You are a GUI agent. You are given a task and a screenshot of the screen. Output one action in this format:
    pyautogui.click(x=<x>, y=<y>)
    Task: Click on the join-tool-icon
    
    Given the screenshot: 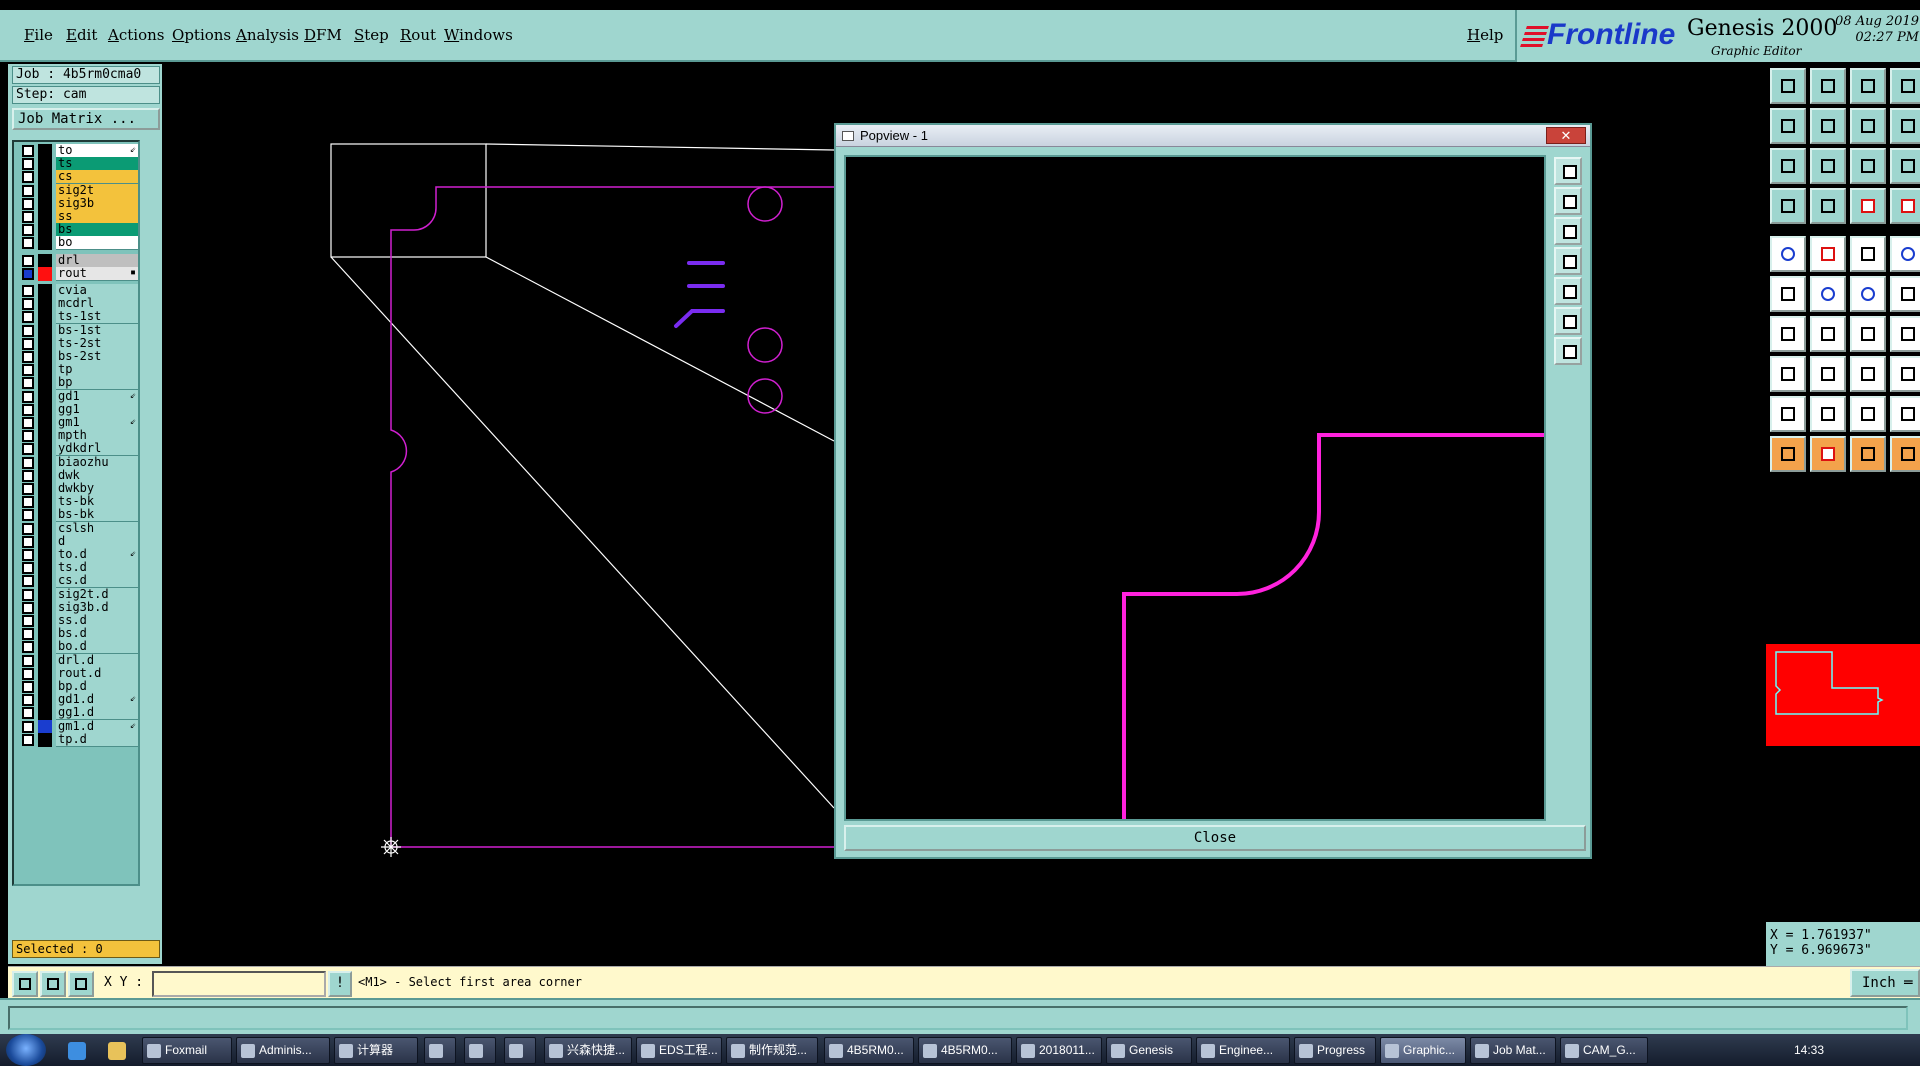 What is the action you would take?
    pyautogui.click(x=1788, y=294)
    